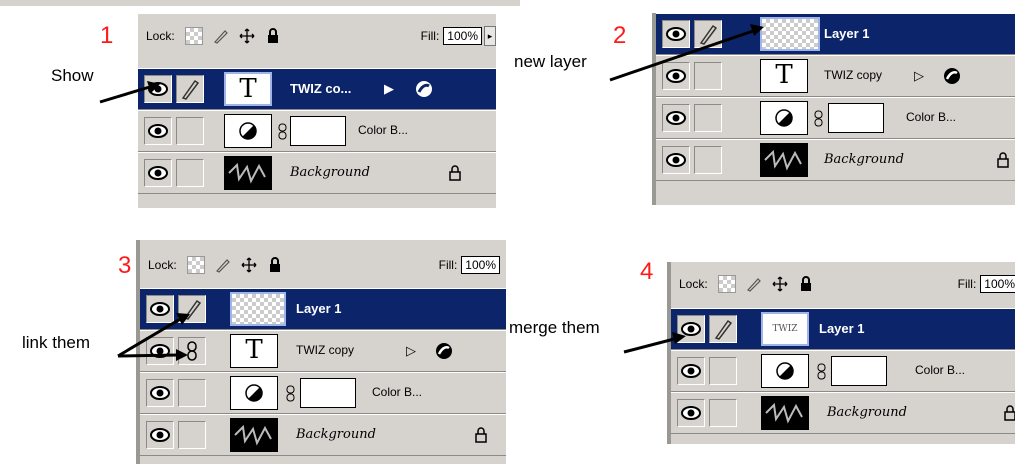  I want to click on merged-layer-thumbnail: TWIZ, so click(785, 329).